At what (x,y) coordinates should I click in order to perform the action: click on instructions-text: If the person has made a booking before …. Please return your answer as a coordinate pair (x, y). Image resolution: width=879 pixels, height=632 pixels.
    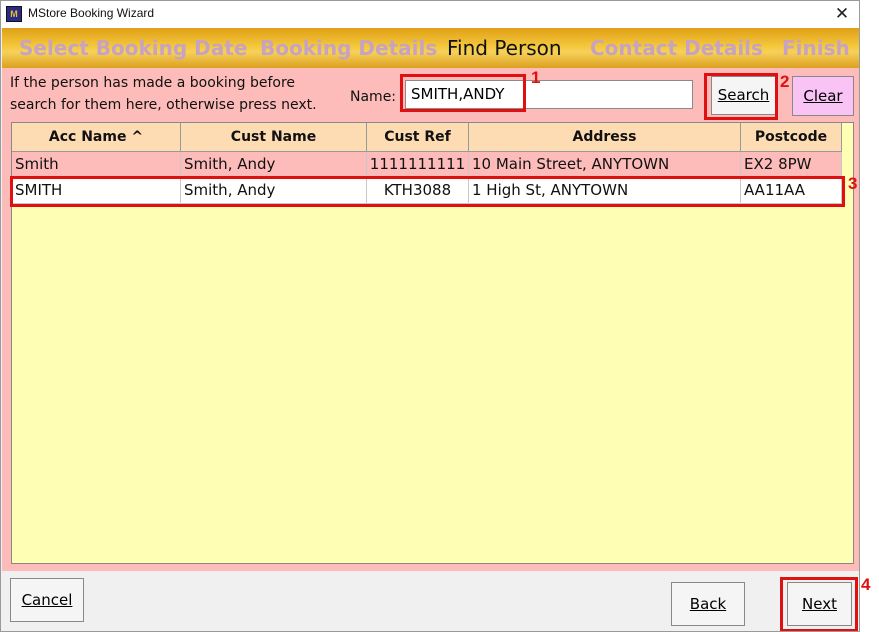
    Looking at the image, I should click on (175, 94).